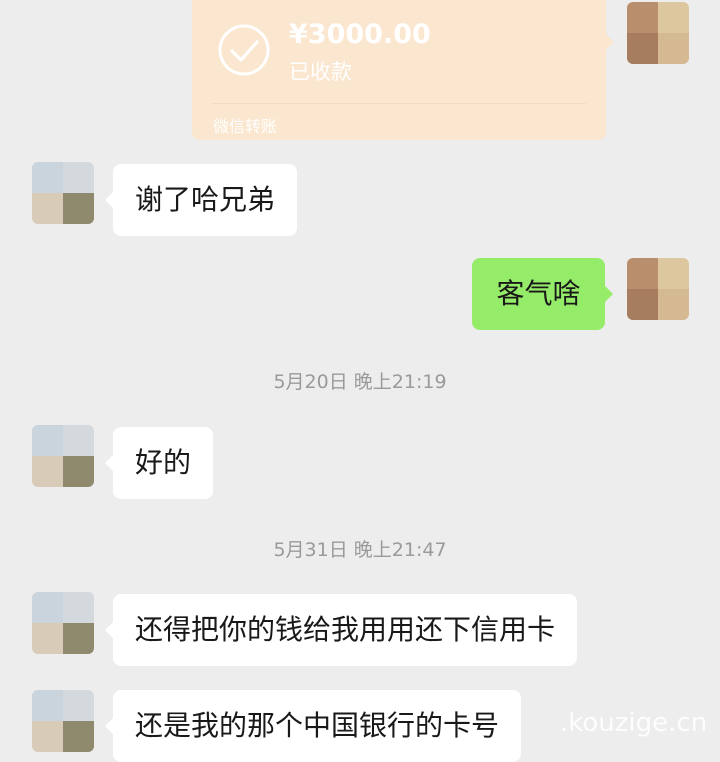 This screenshot has height=762, width=720. I want to click on timestamp: 5月31日 晚上21:47, so click(360, 550).